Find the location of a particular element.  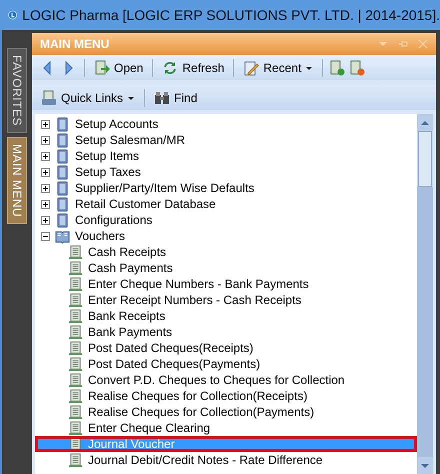

tree-item: Setup Items is located at coordinates (107, 156).